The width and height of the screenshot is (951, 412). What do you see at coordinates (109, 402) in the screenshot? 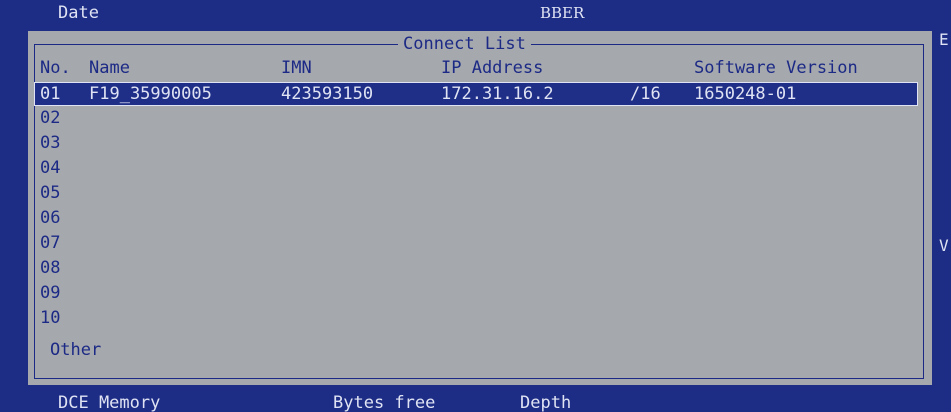
I see `dce-memory-label: DCE Memory` at bounding box center [109, 402].